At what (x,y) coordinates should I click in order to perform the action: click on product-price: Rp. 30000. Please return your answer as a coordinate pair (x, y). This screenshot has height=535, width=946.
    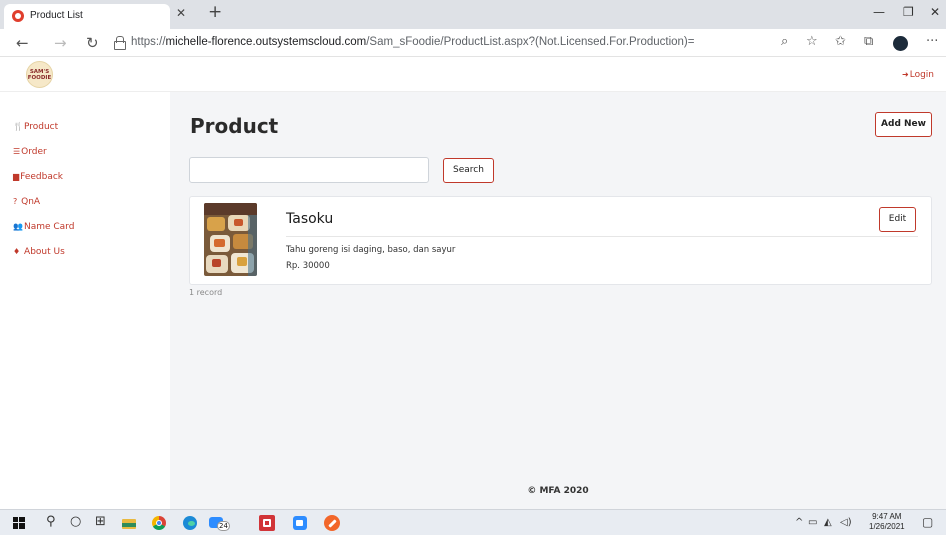
    Looking at the image, I should click on (308, 266).